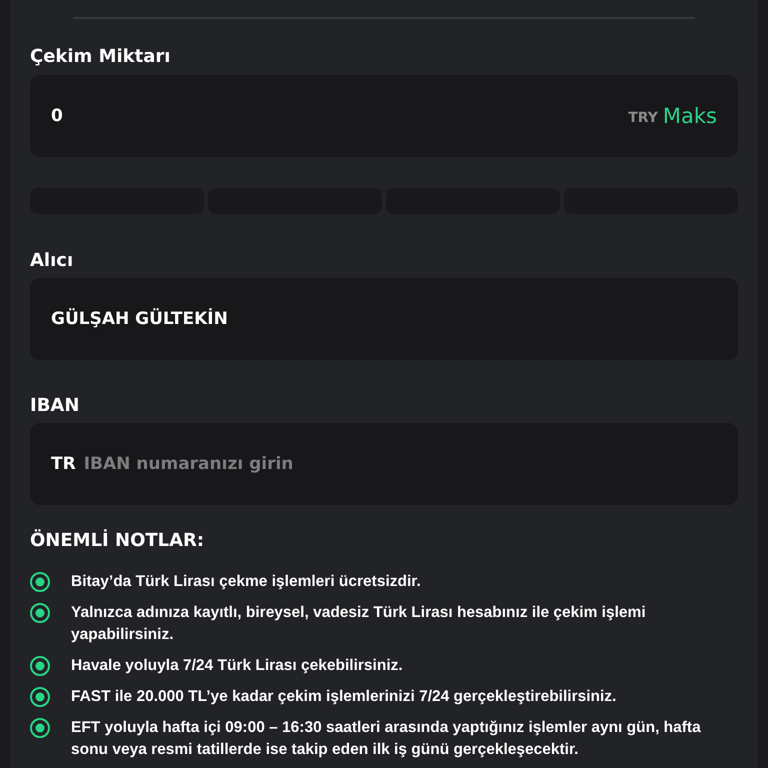  What do you see at coordinates (63, 464) in the screenshot?
I see `country-prefix: TR` at bounding box center [63, 464].